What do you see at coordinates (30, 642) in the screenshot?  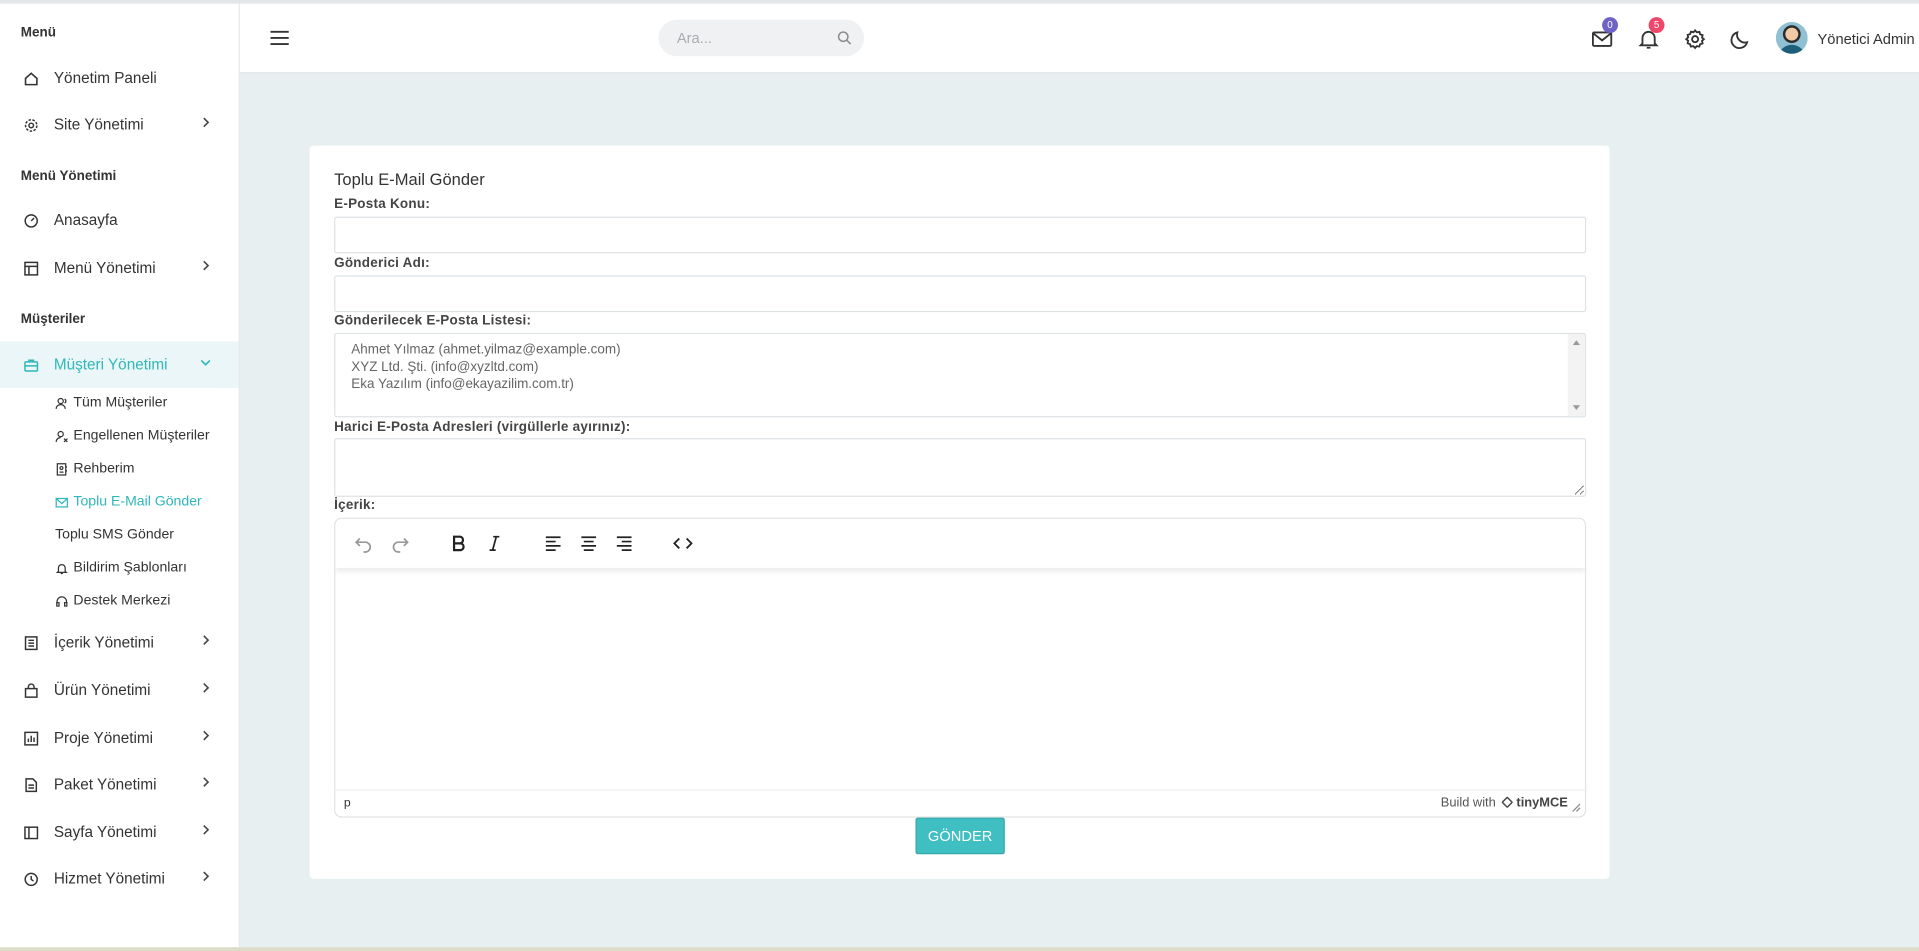 I see `document-list-icon` at bounding box center [30, 642].